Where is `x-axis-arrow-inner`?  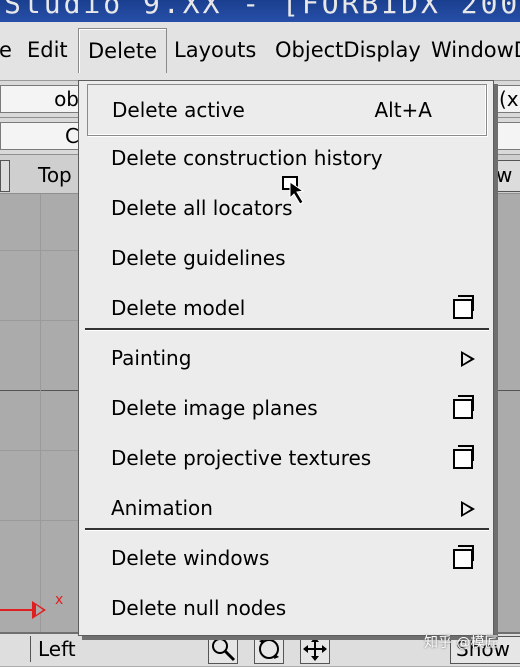
x-axis-arrow-inner is located at coordinates (39, 610).